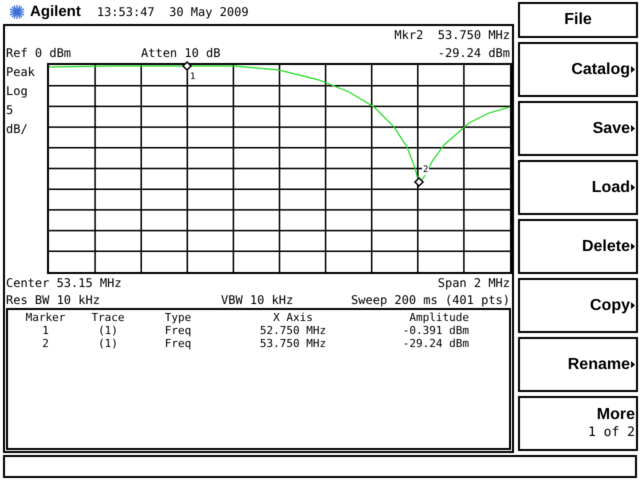 The width and height of the screenshot is (640, 480). What do you see at coordinates (178, 317) in the screenshot?
I see `column-header: Type` at bounding box center [178, 317].